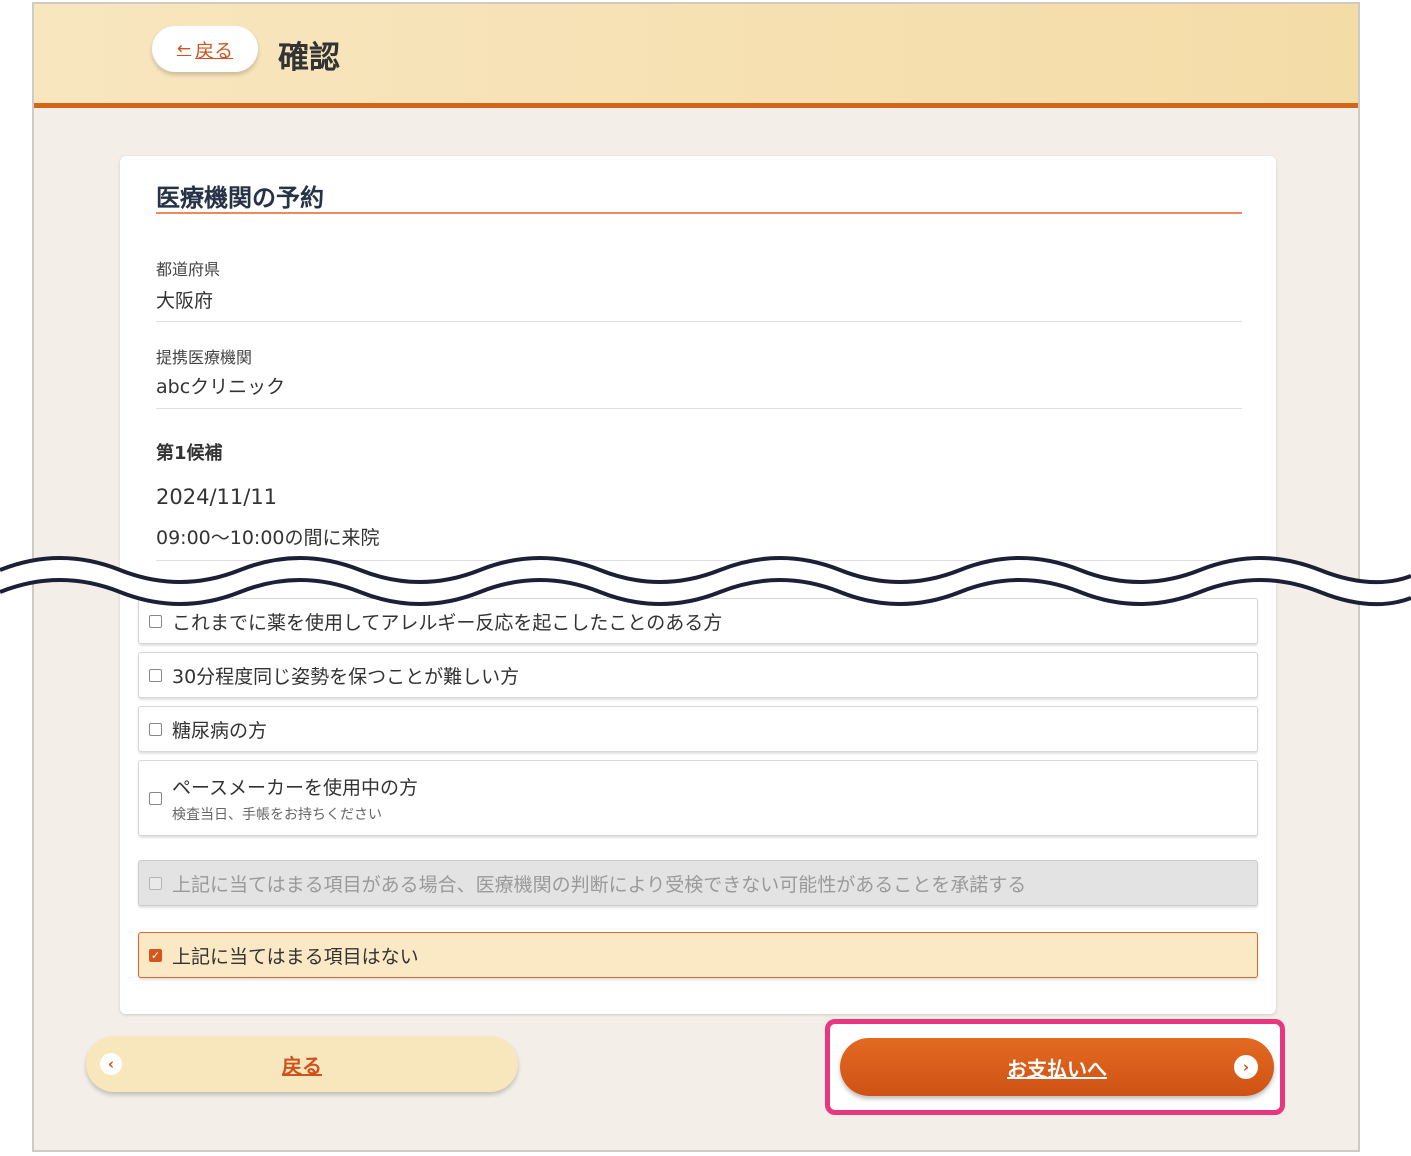 The image size is (1411, 1156). What do you see at coordinates (220, 730) in the screenshot?
I see `checklist-item-label: 糖尿病の方` at bounding box center [220, 730].